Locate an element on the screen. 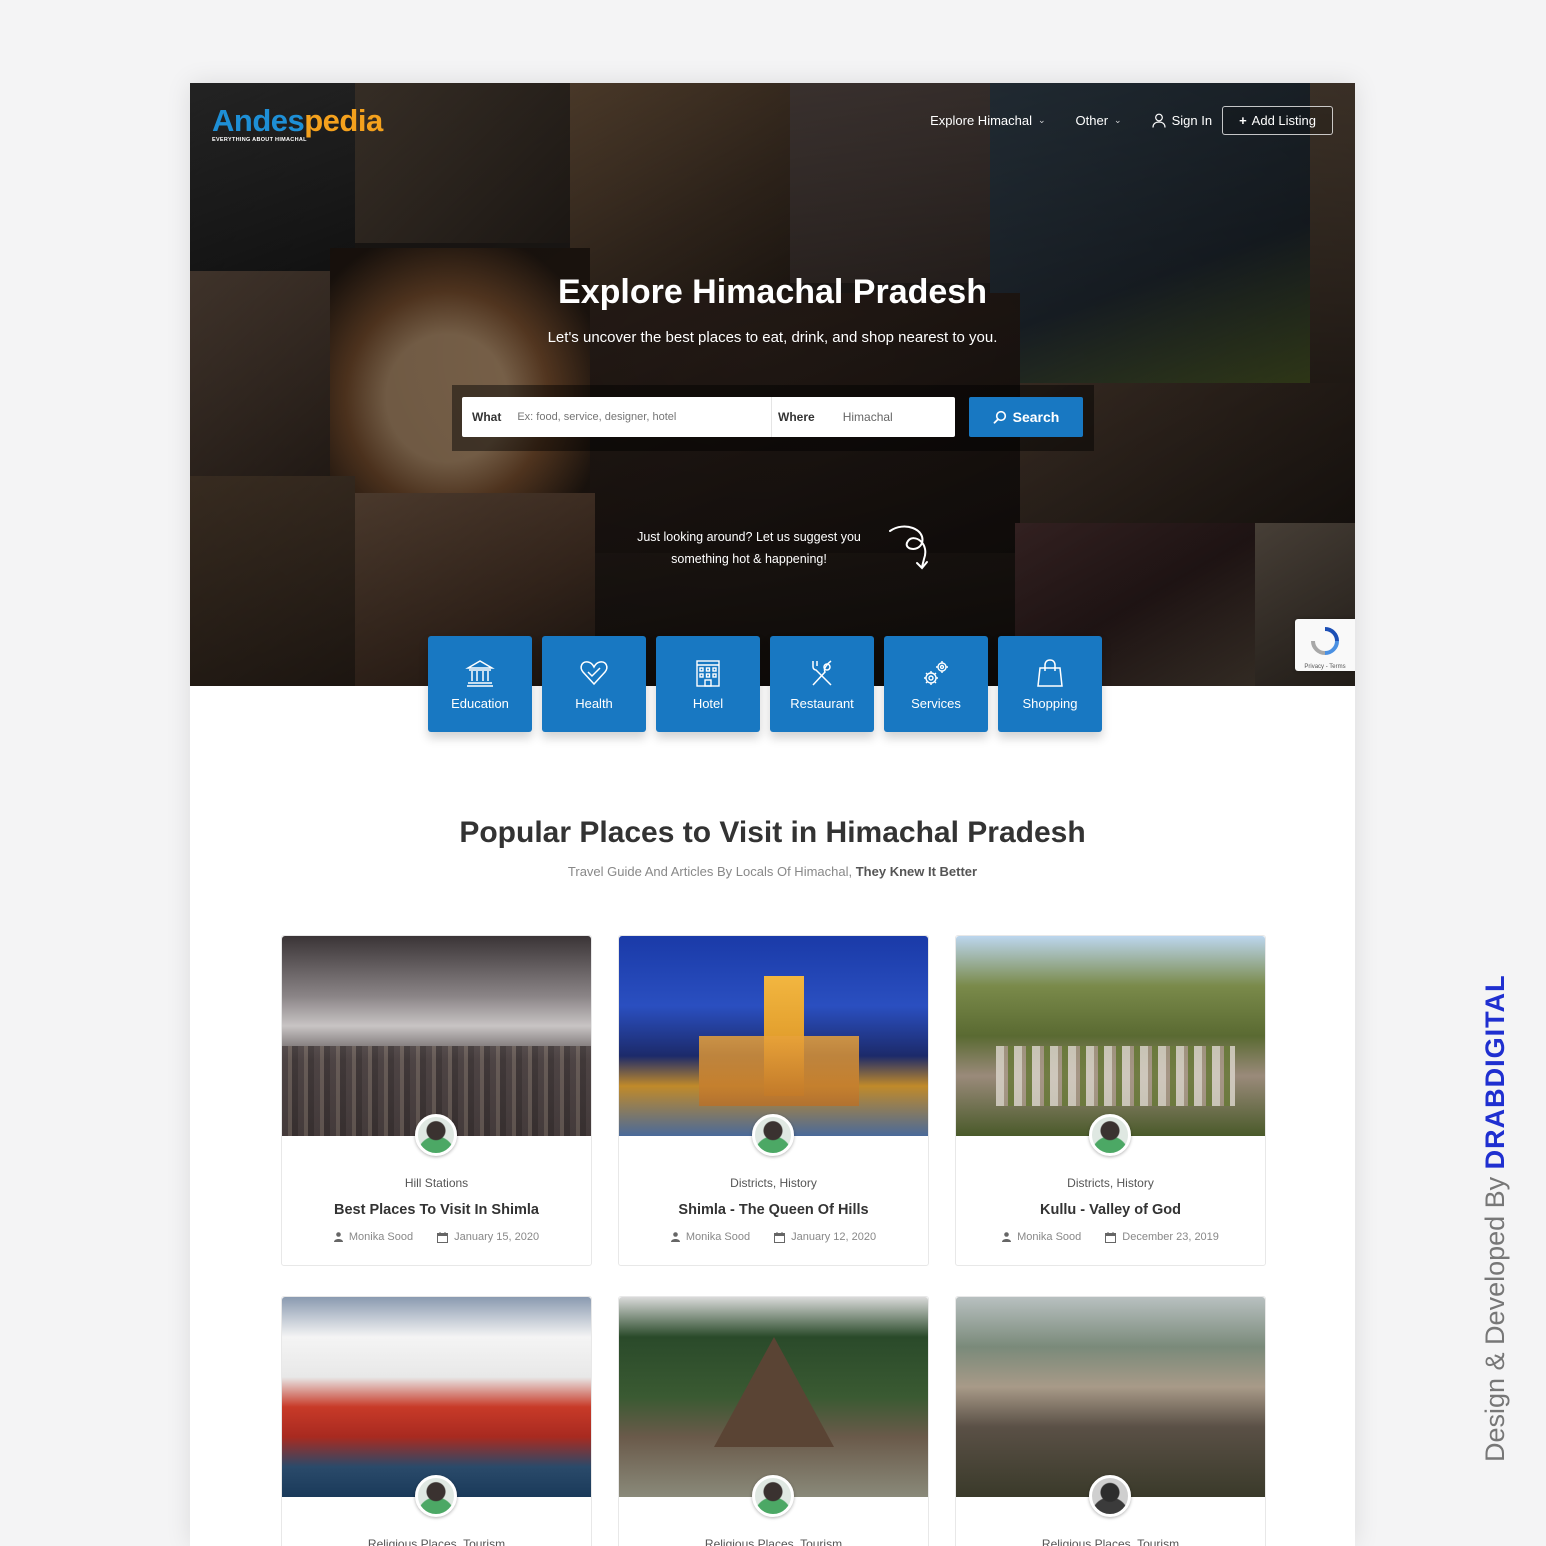  card-title: Kullu - Valley of God is located at coordinates (1110, 1210).